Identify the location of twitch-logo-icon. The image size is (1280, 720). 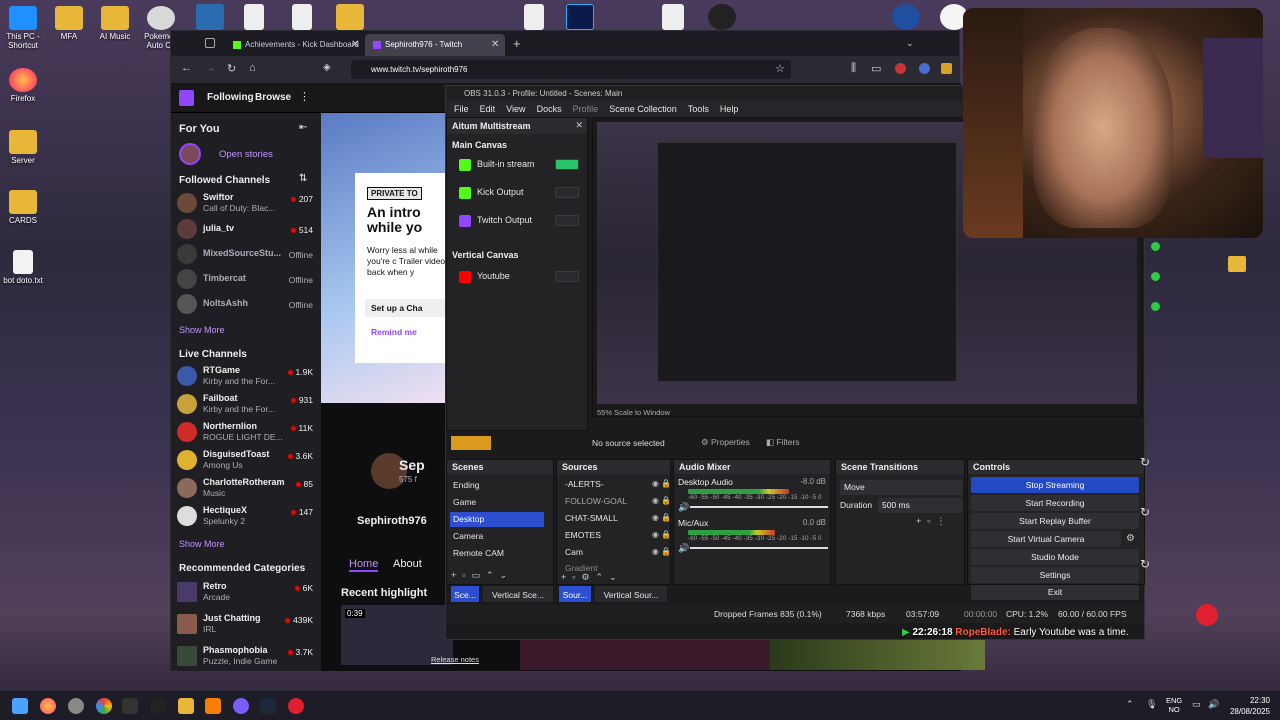
(186, 98).